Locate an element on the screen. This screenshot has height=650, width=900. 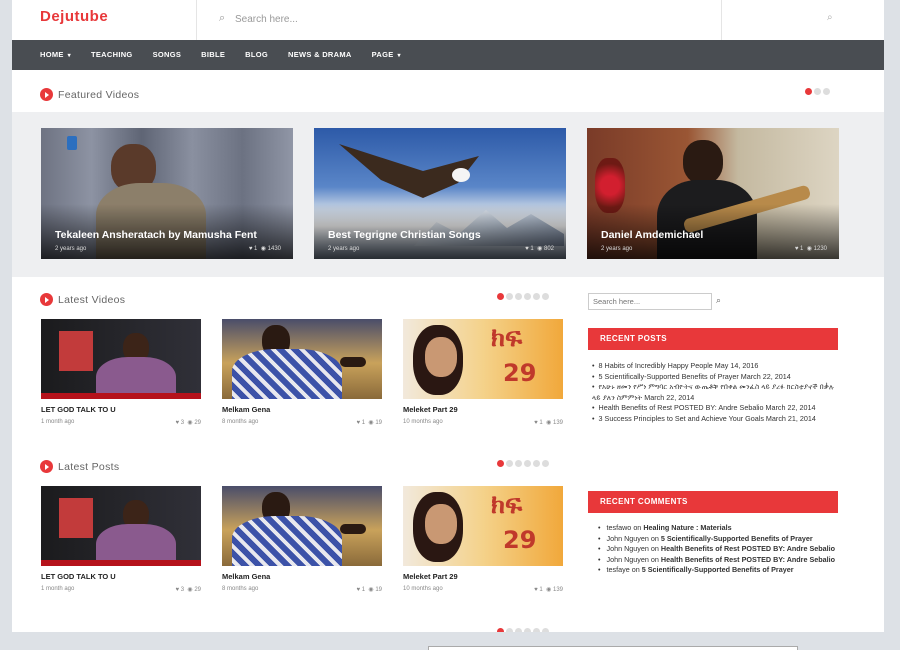
comment-post-link: Healing Nature : Materials is located at coordinates (687, 527).